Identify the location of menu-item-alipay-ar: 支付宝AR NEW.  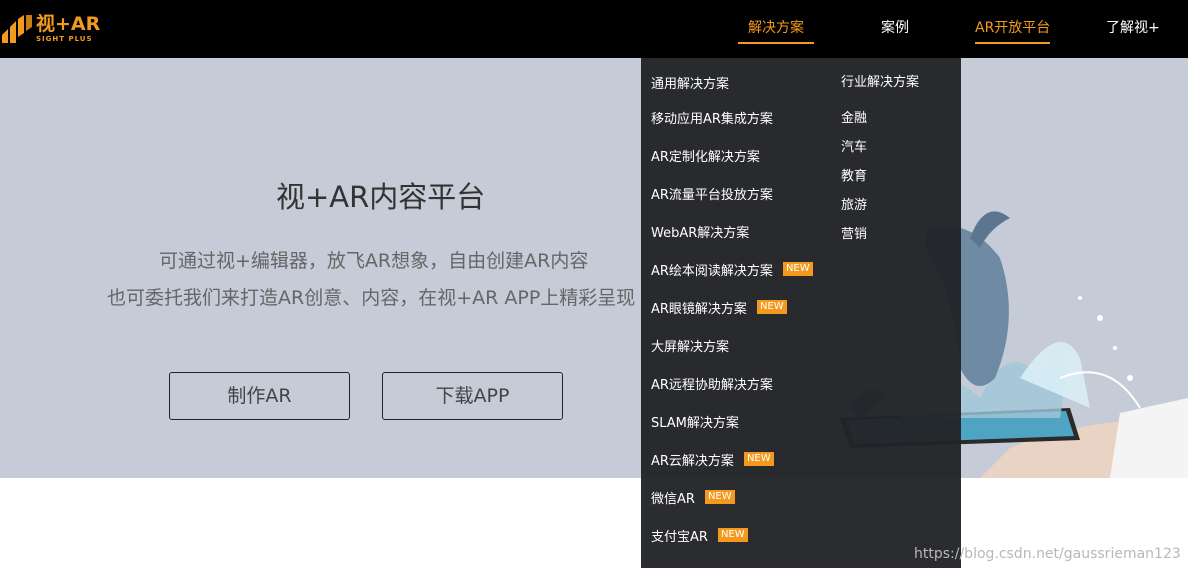
(699, 535).